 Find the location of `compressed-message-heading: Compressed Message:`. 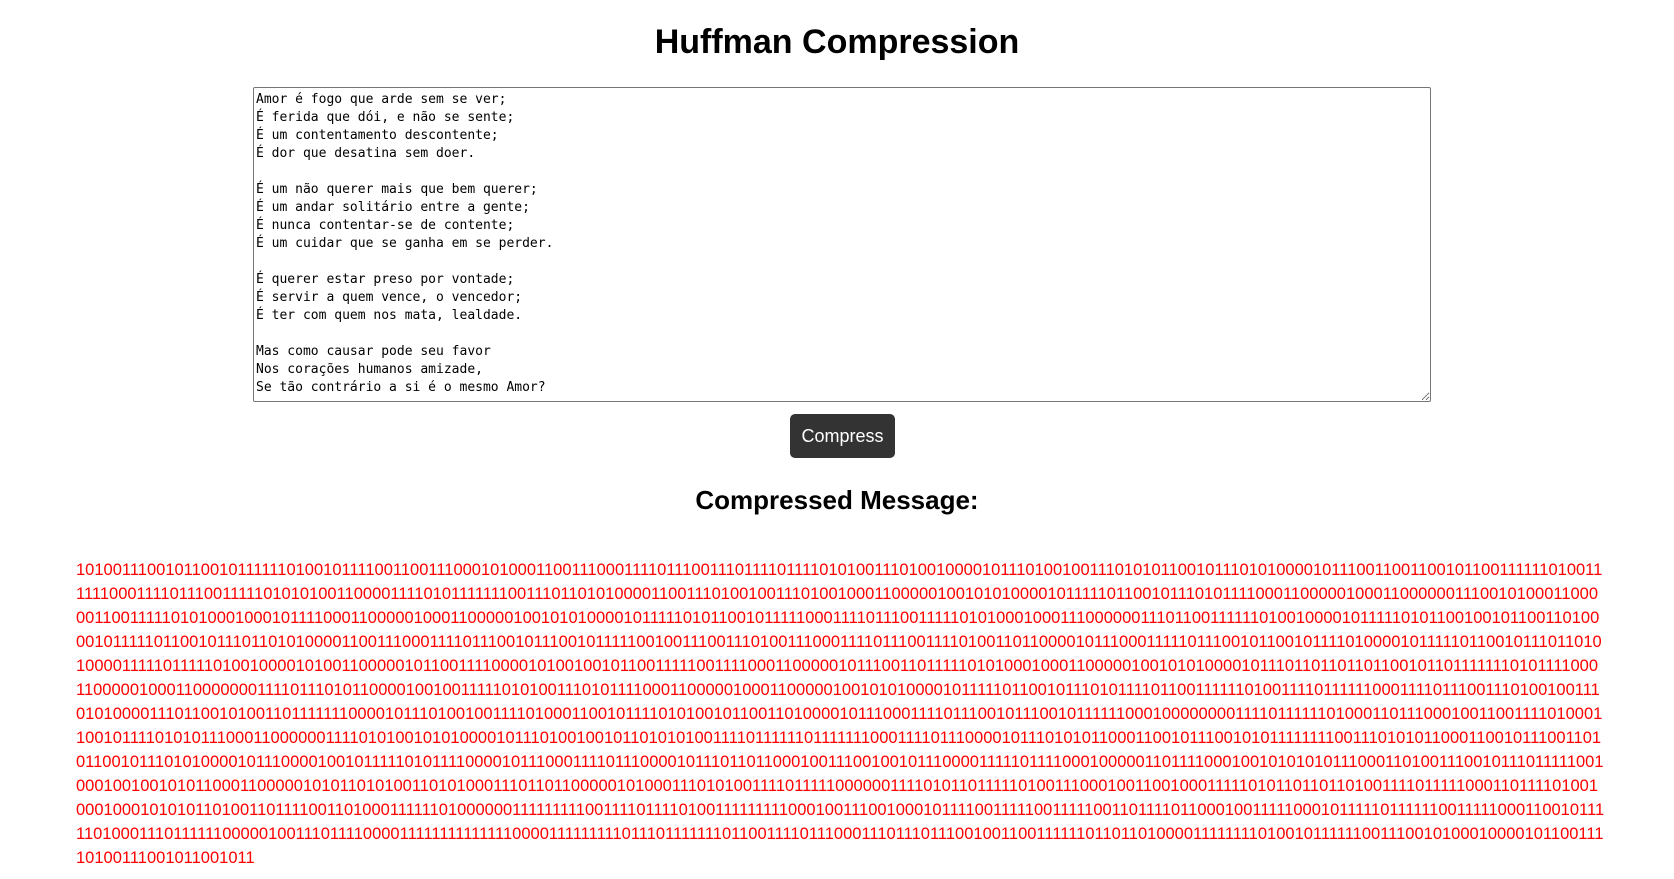

compressed-message-heading: Compressed Message: is located at coordinates (837, 500).